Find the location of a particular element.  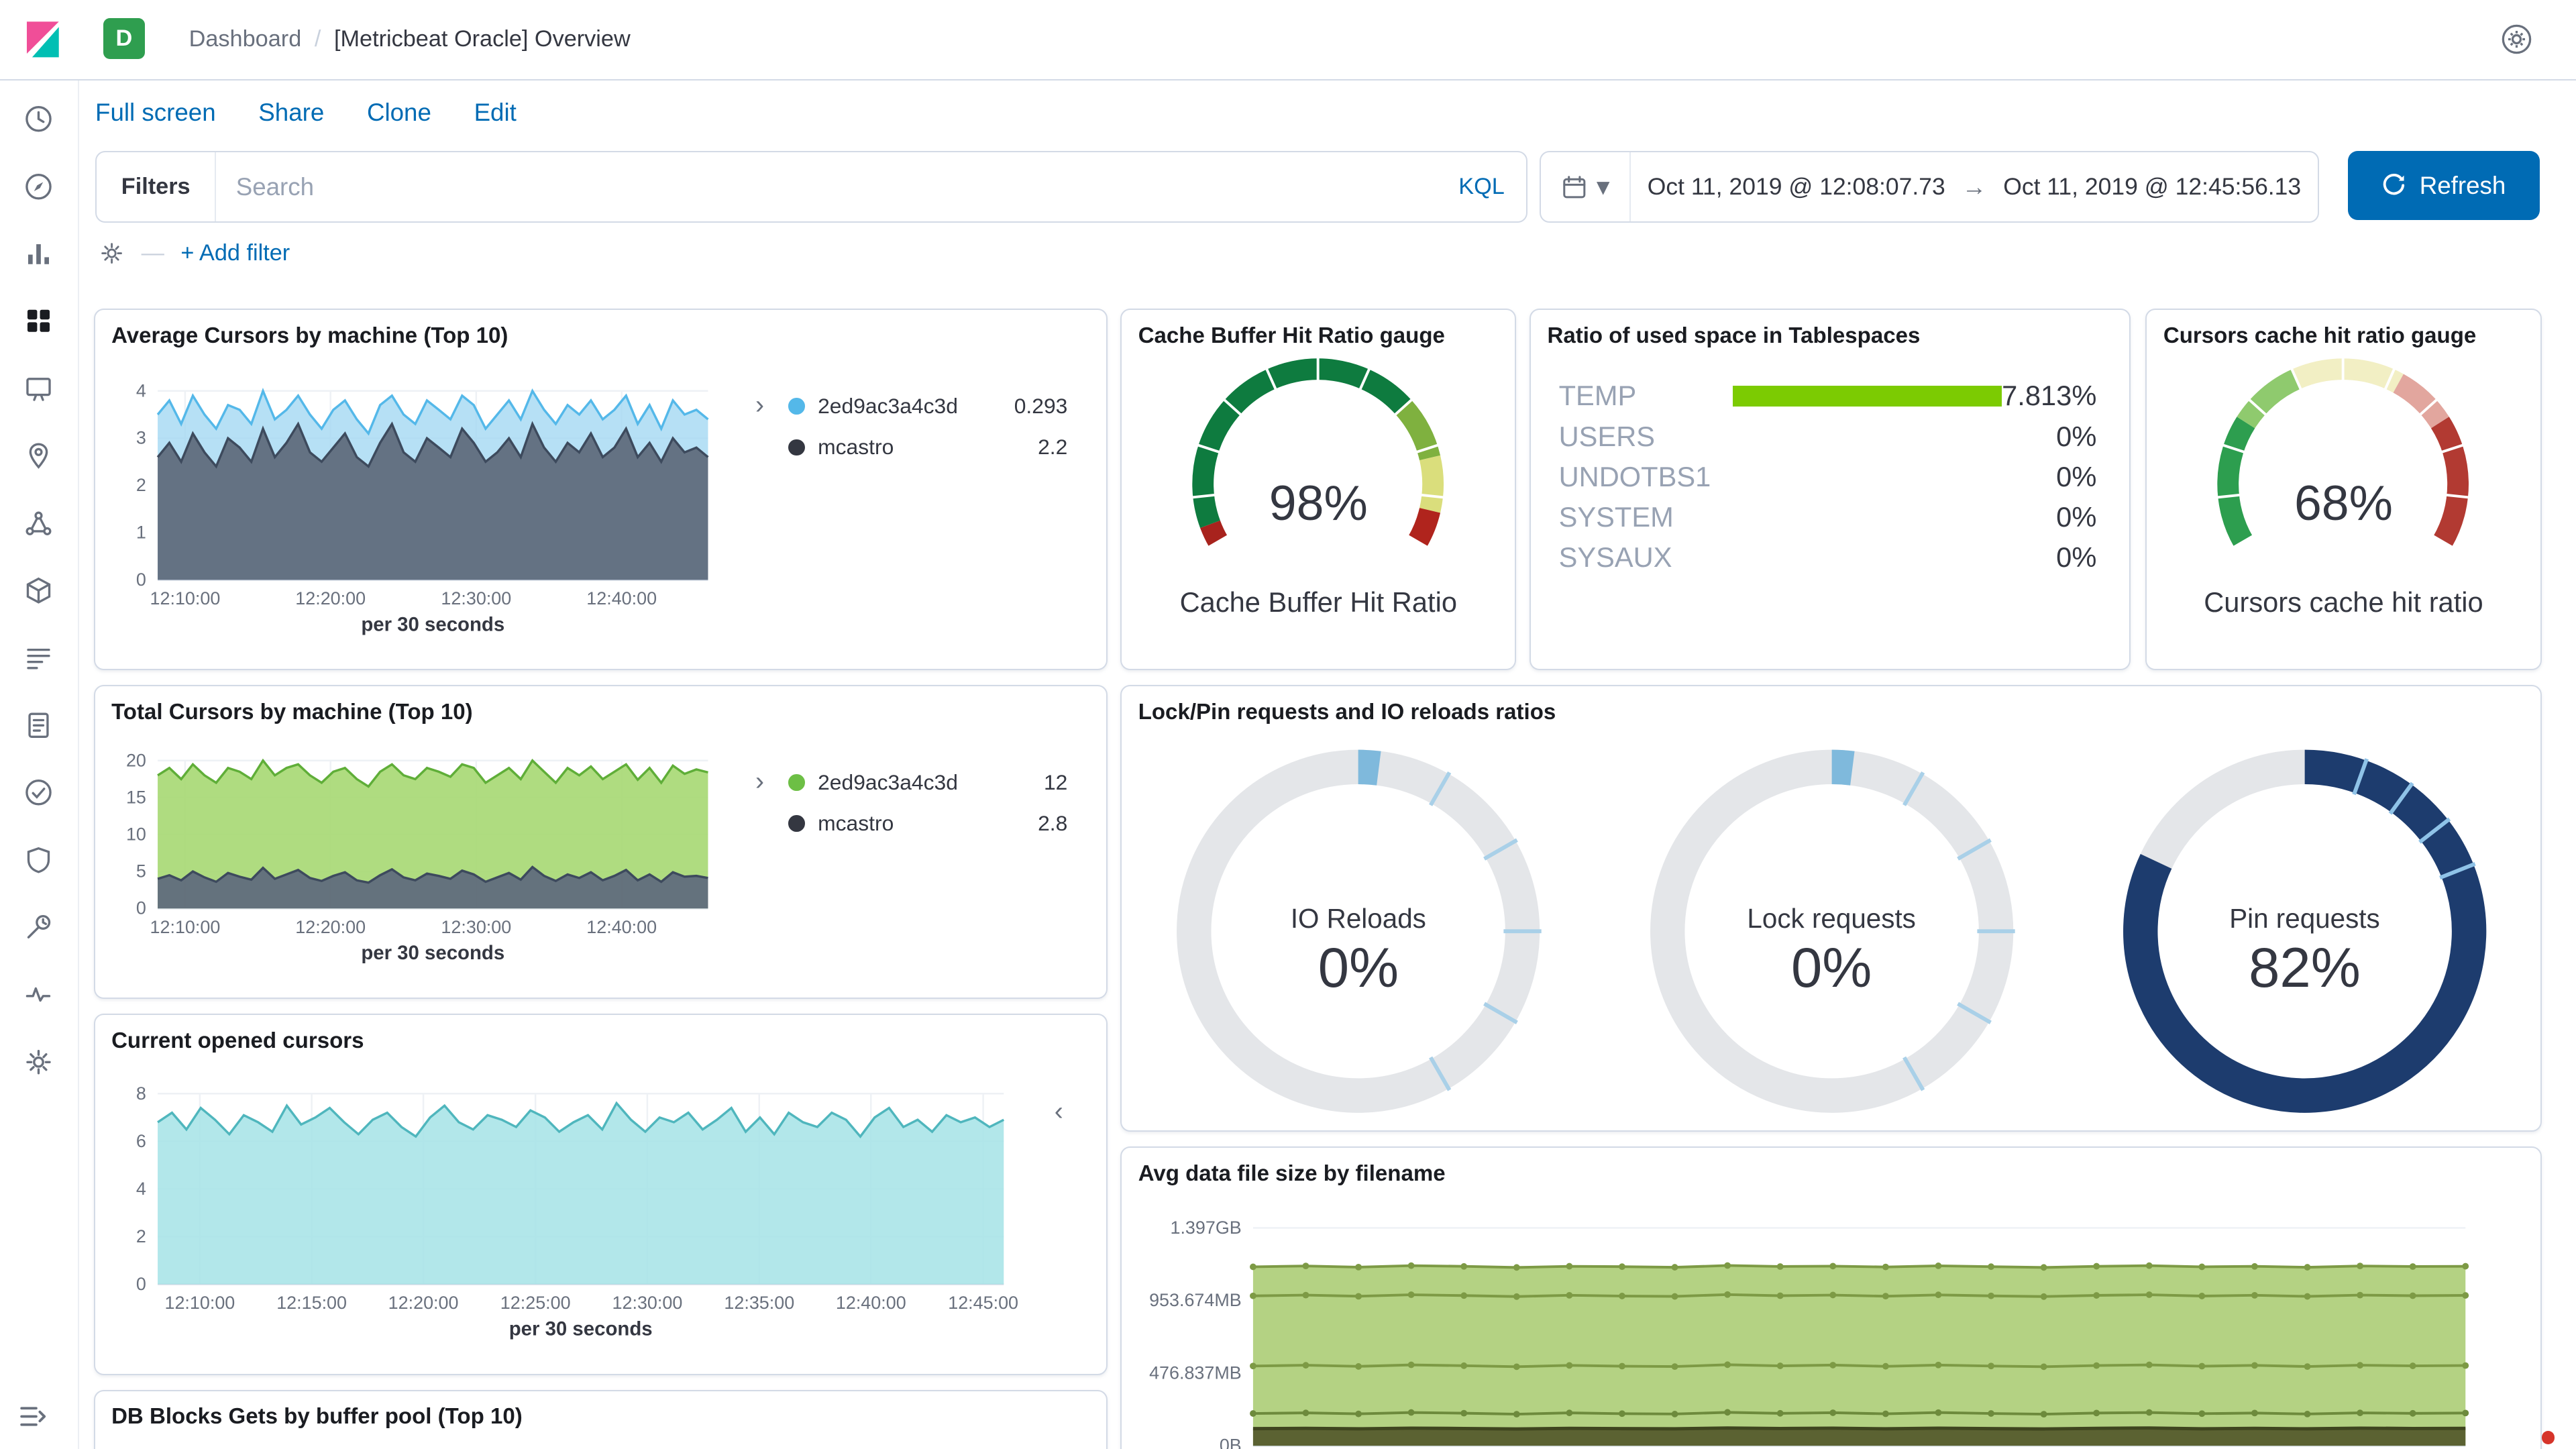

gauge-value: 0% is located at coordinates (1831, 968).